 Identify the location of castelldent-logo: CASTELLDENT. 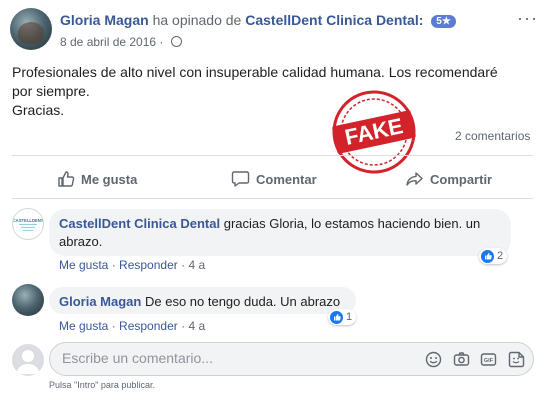
(28, 224).